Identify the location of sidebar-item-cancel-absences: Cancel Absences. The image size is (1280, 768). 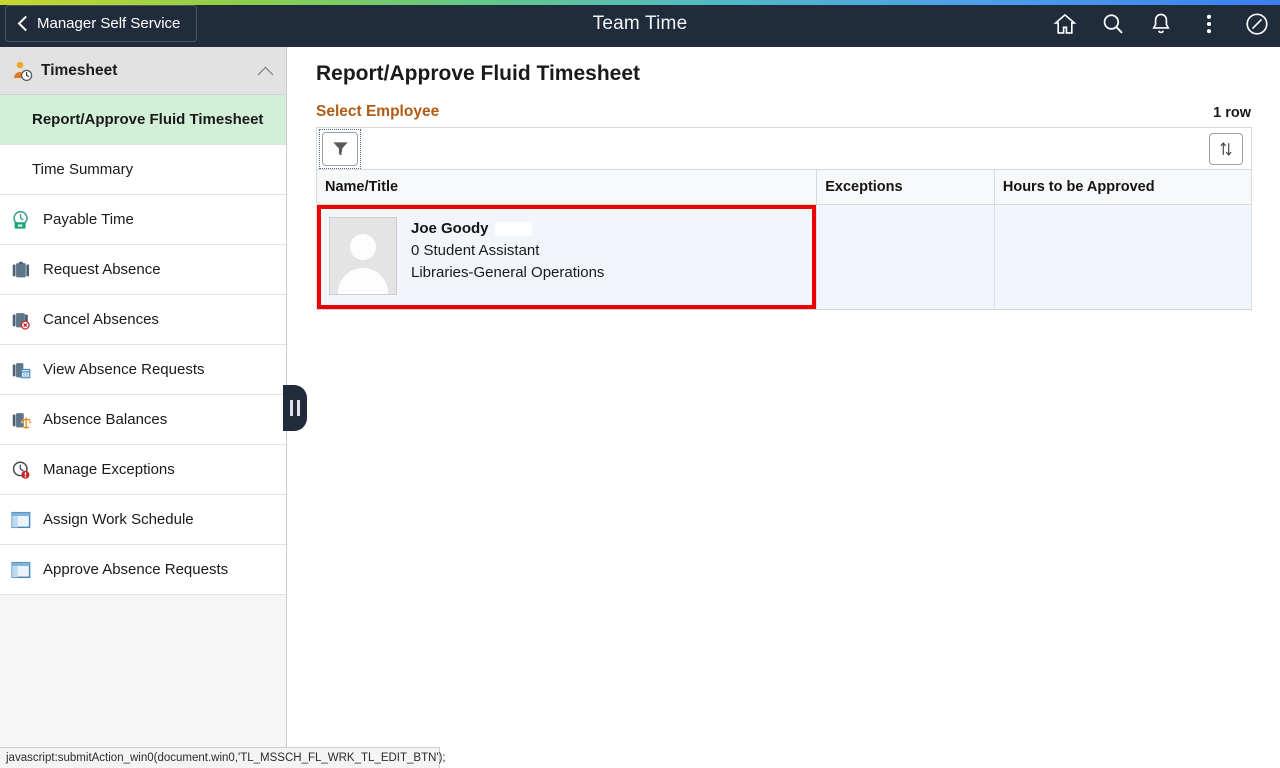
(143, 320).